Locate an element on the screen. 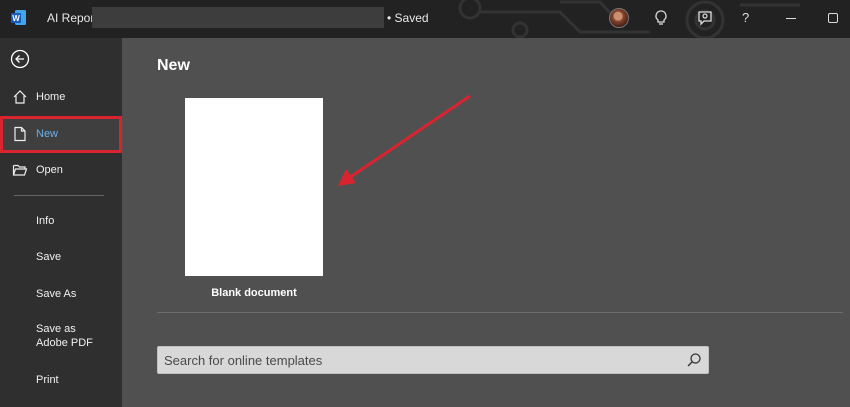 This screenshot has width=850, height=407. sidebar-item-info: Info is located at coordinates (45, 221).